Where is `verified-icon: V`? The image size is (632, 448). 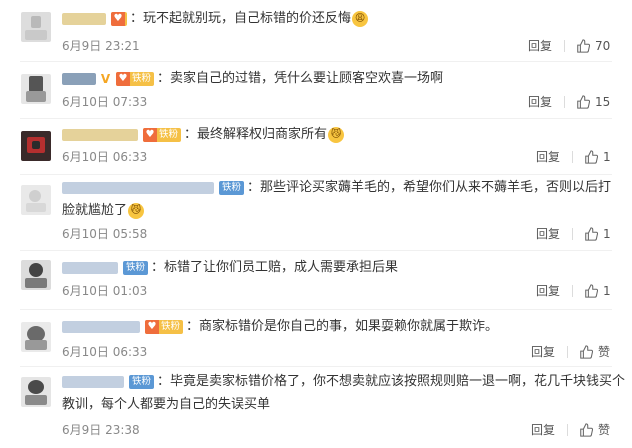 verified-icon: V is located at coordinates (105, 78).